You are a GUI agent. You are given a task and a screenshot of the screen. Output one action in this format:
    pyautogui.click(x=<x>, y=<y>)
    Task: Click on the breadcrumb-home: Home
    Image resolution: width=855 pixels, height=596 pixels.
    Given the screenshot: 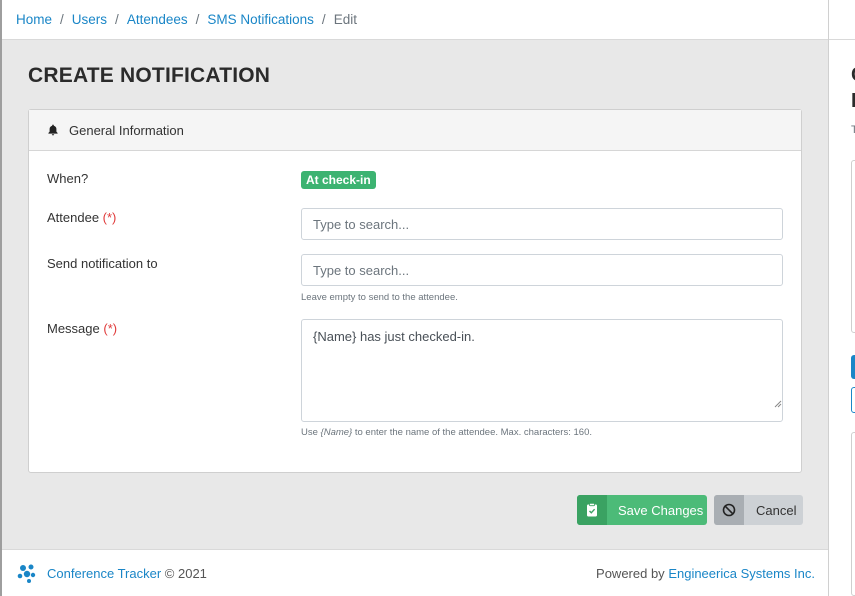 What is the action you would take?
    pyautogui.click(x=34, y=19)
    